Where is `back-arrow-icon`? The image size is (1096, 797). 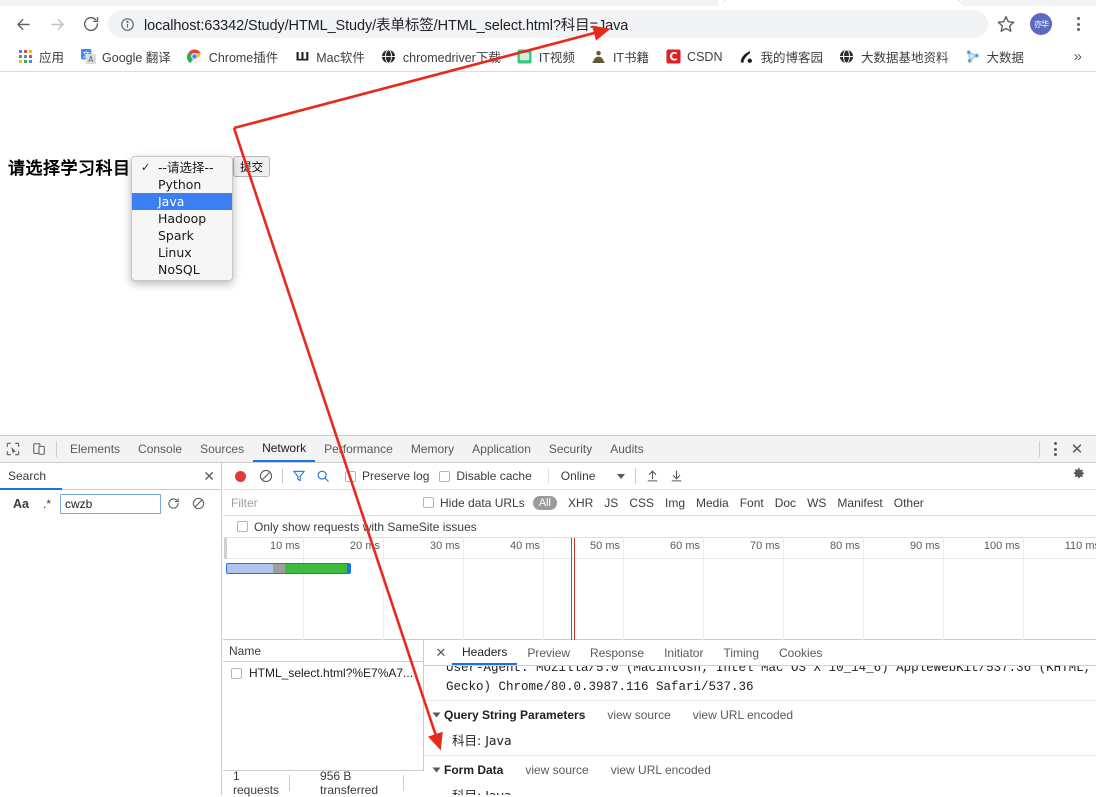 back-arrow-icon is located at coordinates (23, 24).